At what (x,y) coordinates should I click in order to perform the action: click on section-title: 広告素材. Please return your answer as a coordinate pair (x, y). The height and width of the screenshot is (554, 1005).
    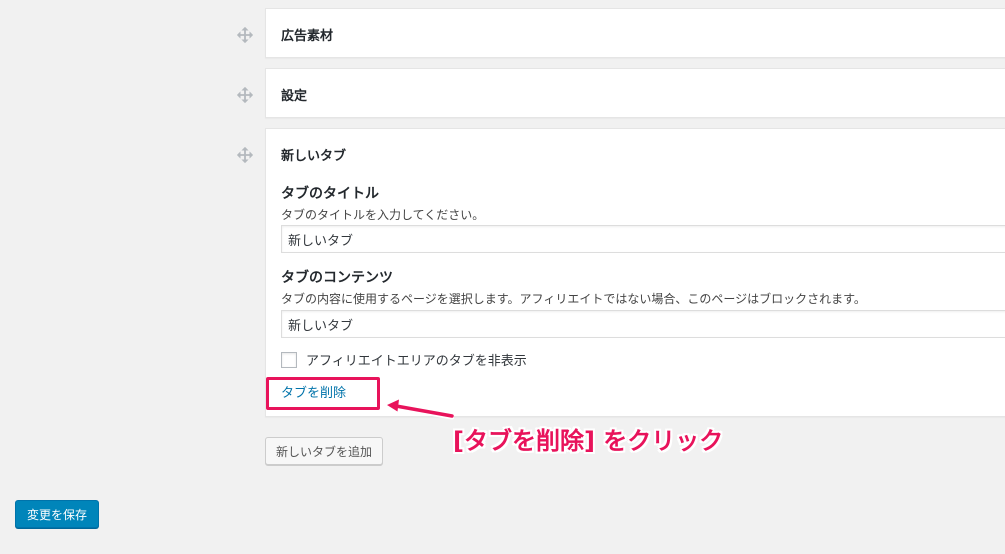
    Looking at the image, I should click on (307, 36).